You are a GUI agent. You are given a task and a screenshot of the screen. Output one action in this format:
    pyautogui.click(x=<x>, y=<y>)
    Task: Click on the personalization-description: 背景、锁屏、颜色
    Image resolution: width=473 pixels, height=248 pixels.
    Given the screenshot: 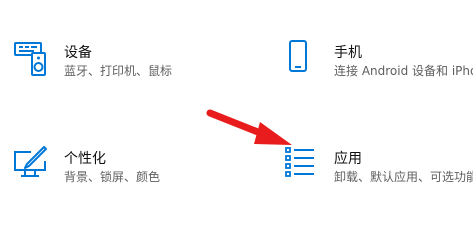 What is the action you would take?
    pyautogui.click(x=112, y=177)
    